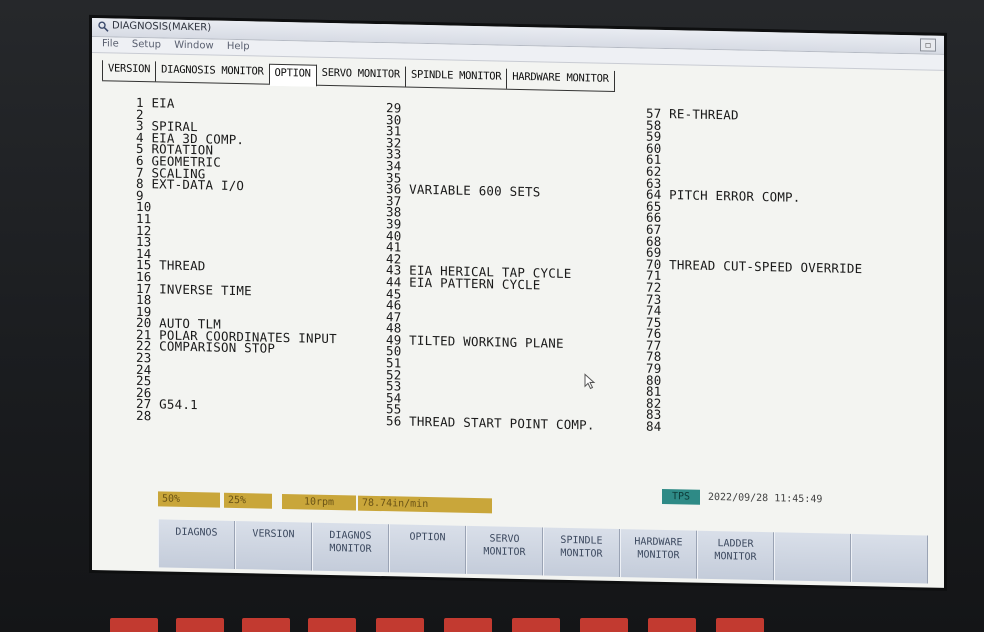 This screenshot has width=984, height=632. I want to click on option-entry: 56 THREAD START POINT COMP., so click(490, 423).